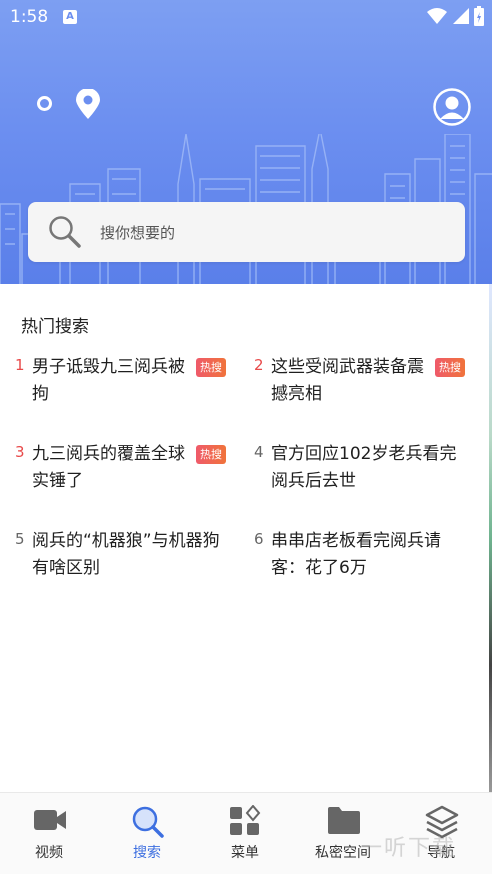 The width and height of the screenshot is (492, 874). Describe the element at coordinates (344, 820) in the screenshot. I see `folder-icon` at that location.